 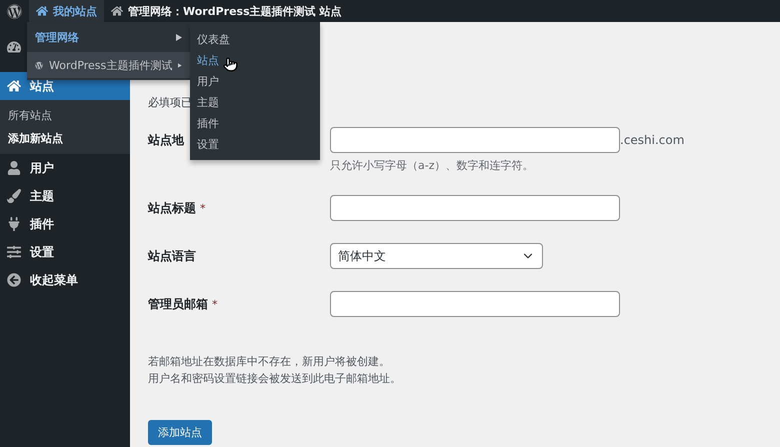 I want to click on domain-suffix: .ceshi.com, so click(x=652, y=140).